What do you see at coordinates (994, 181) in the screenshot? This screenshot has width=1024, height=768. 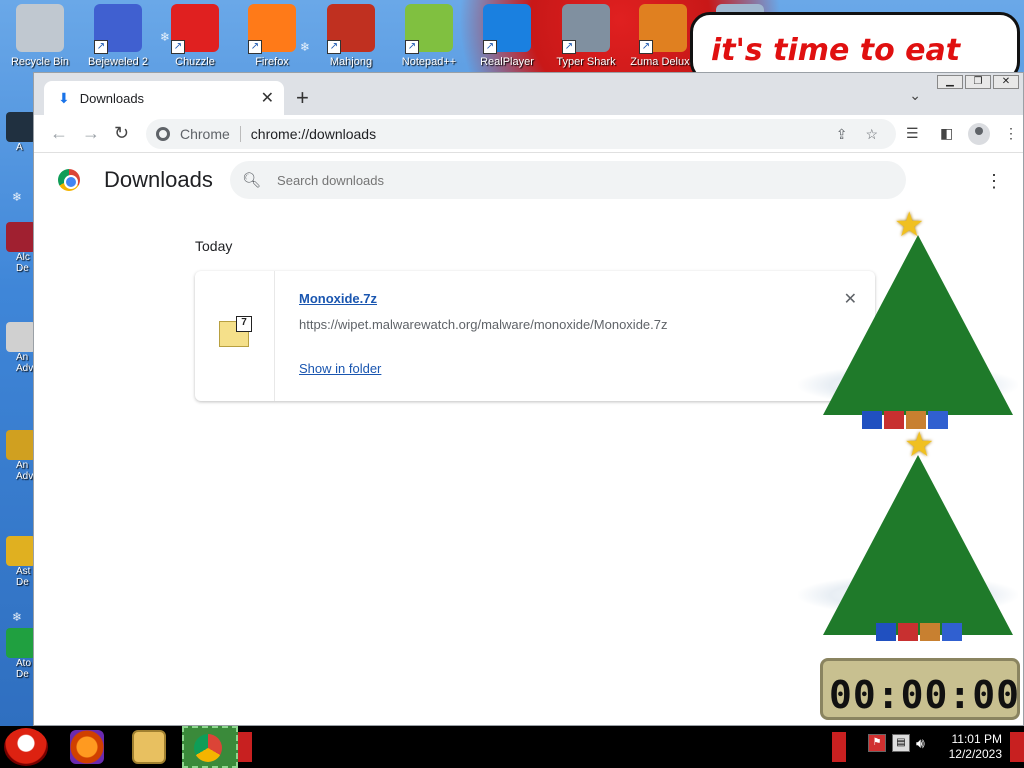 I see `more-actions-icon: ⋮` at bounding box center [994, 181].